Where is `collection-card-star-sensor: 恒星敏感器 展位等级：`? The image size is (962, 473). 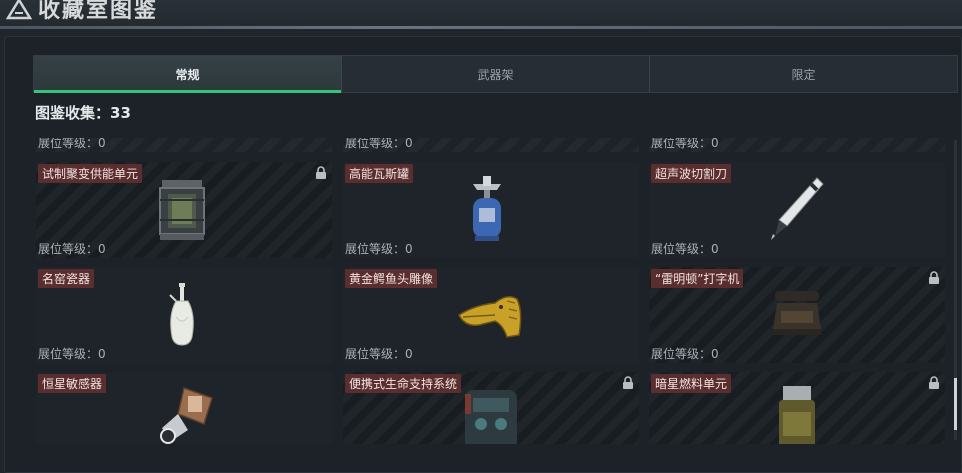
collection-card-star-sensor: 恒星敏感器 展位等级： is located at coordinates (184, 408).